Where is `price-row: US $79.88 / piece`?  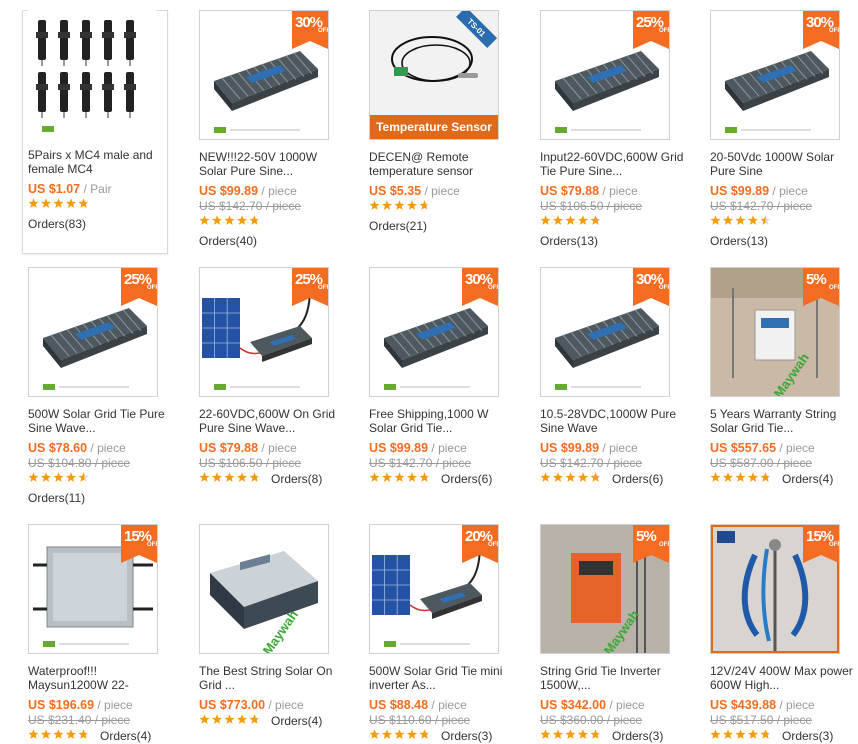 price-row: US $79.88 / piece is located at coordinates (274, 448).